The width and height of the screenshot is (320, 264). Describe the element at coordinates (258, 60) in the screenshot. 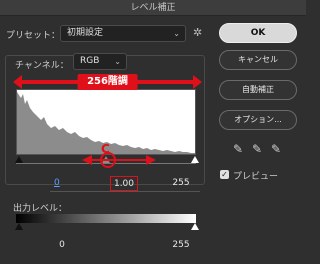

I see `cancel-button: キャンセル` at that location.